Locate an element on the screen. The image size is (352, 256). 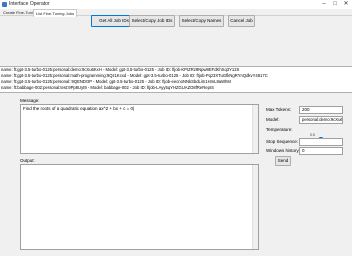
model-label: Model: is located at coordinates (273, 119).